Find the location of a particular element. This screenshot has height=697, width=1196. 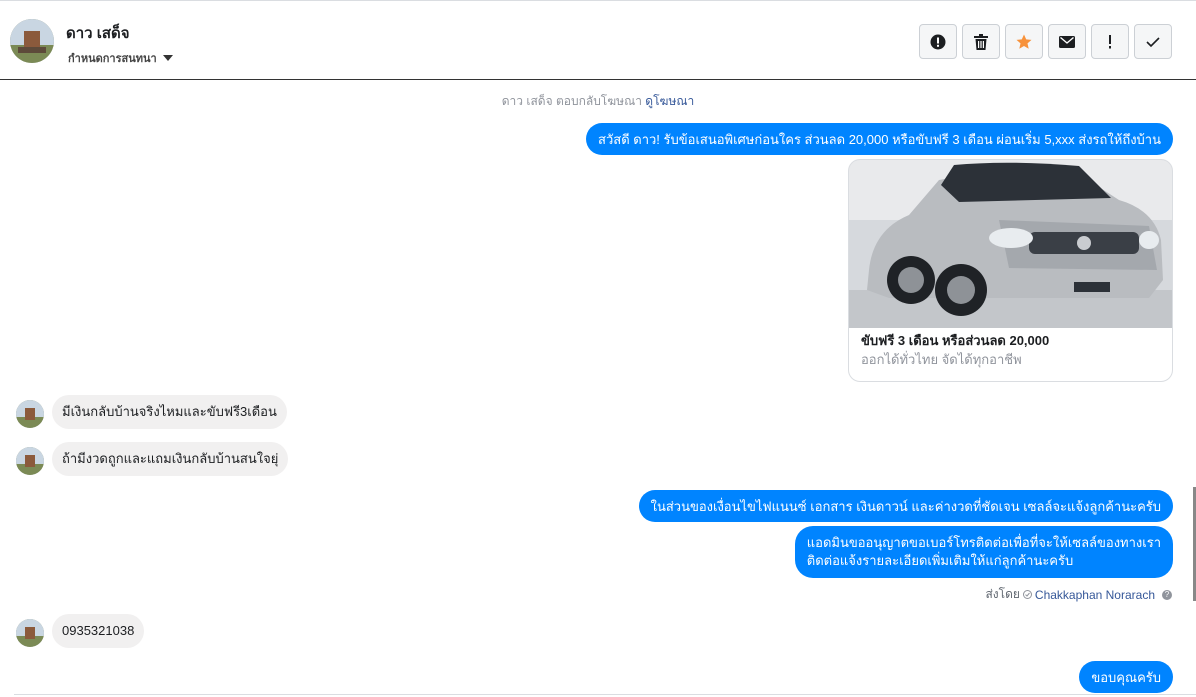

alert-circle-icon is located at coordinates (938, 41).